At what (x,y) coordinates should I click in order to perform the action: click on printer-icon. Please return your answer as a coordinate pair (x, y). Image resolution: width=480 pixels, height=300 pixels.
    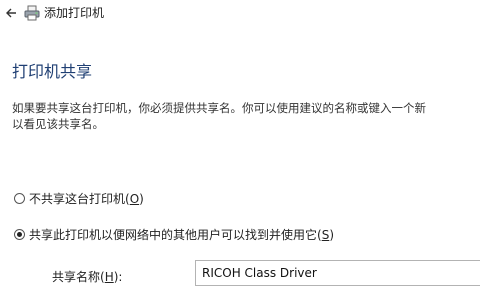
    Looking at the image, I should click on (32, 13).